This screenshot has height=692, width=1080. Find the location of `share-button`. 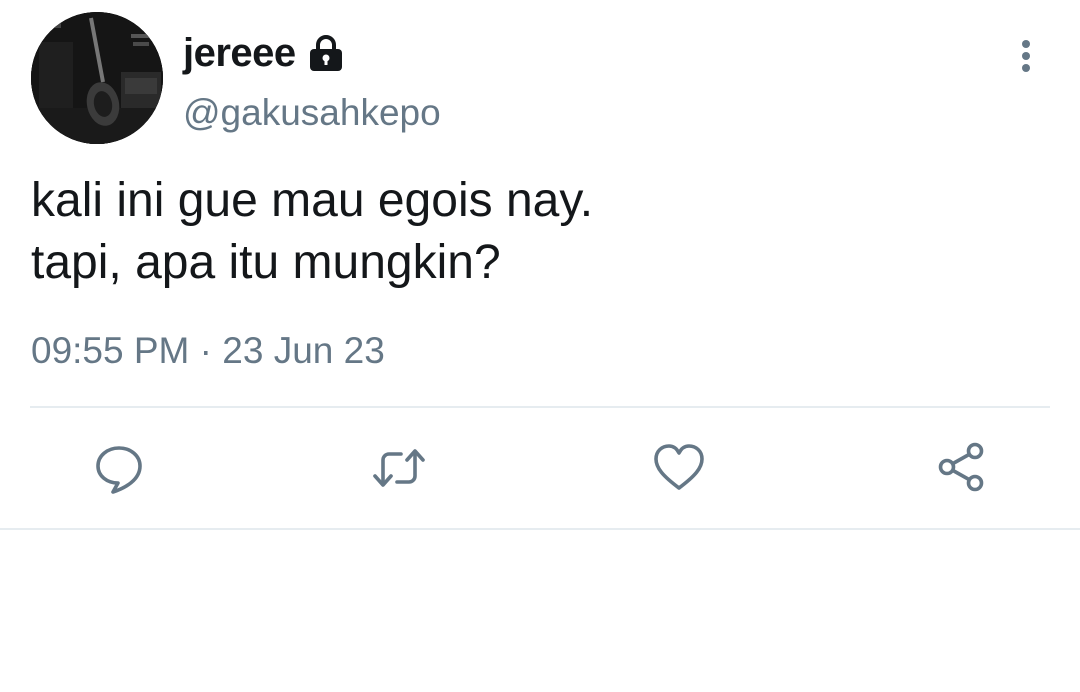

share-button is located at coordinates (961, 468).